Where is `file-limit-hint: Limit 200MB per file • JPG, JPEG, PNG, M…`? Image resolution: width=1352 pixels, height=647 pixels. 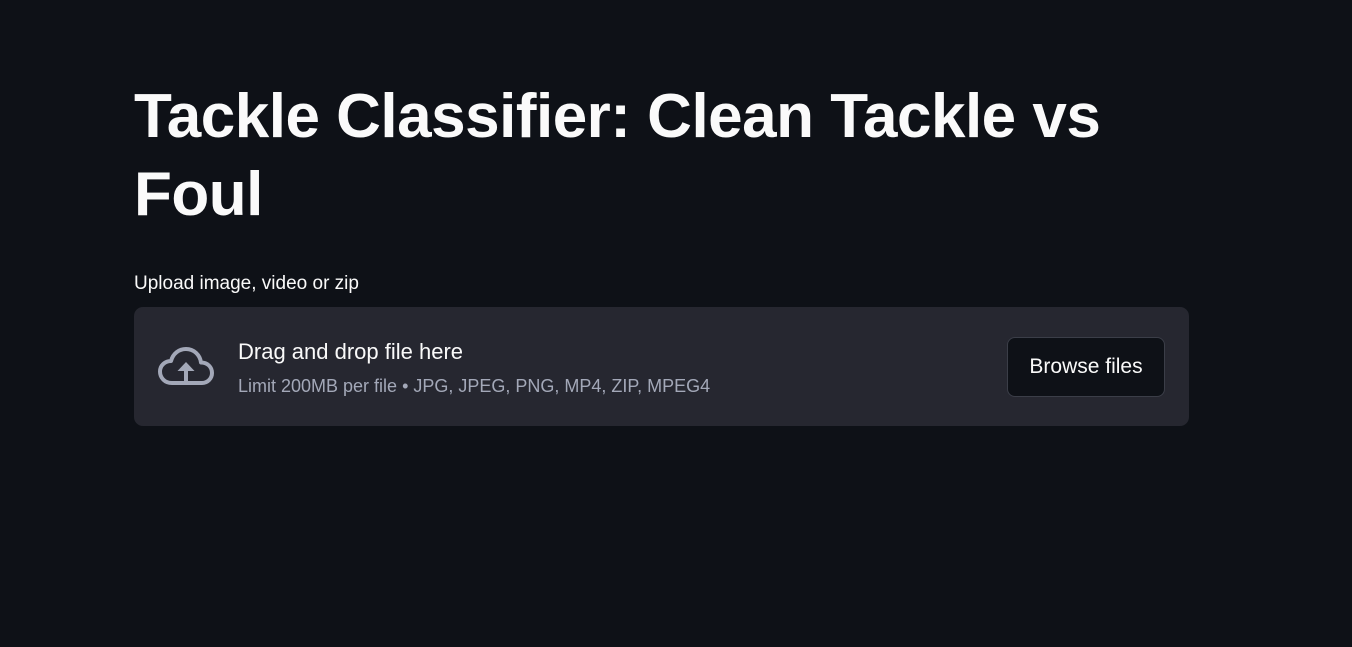 file-limit-hint: Limit 200MB per file • JPG, JPEG, PNG, M… is located at coordinates (474, 385).